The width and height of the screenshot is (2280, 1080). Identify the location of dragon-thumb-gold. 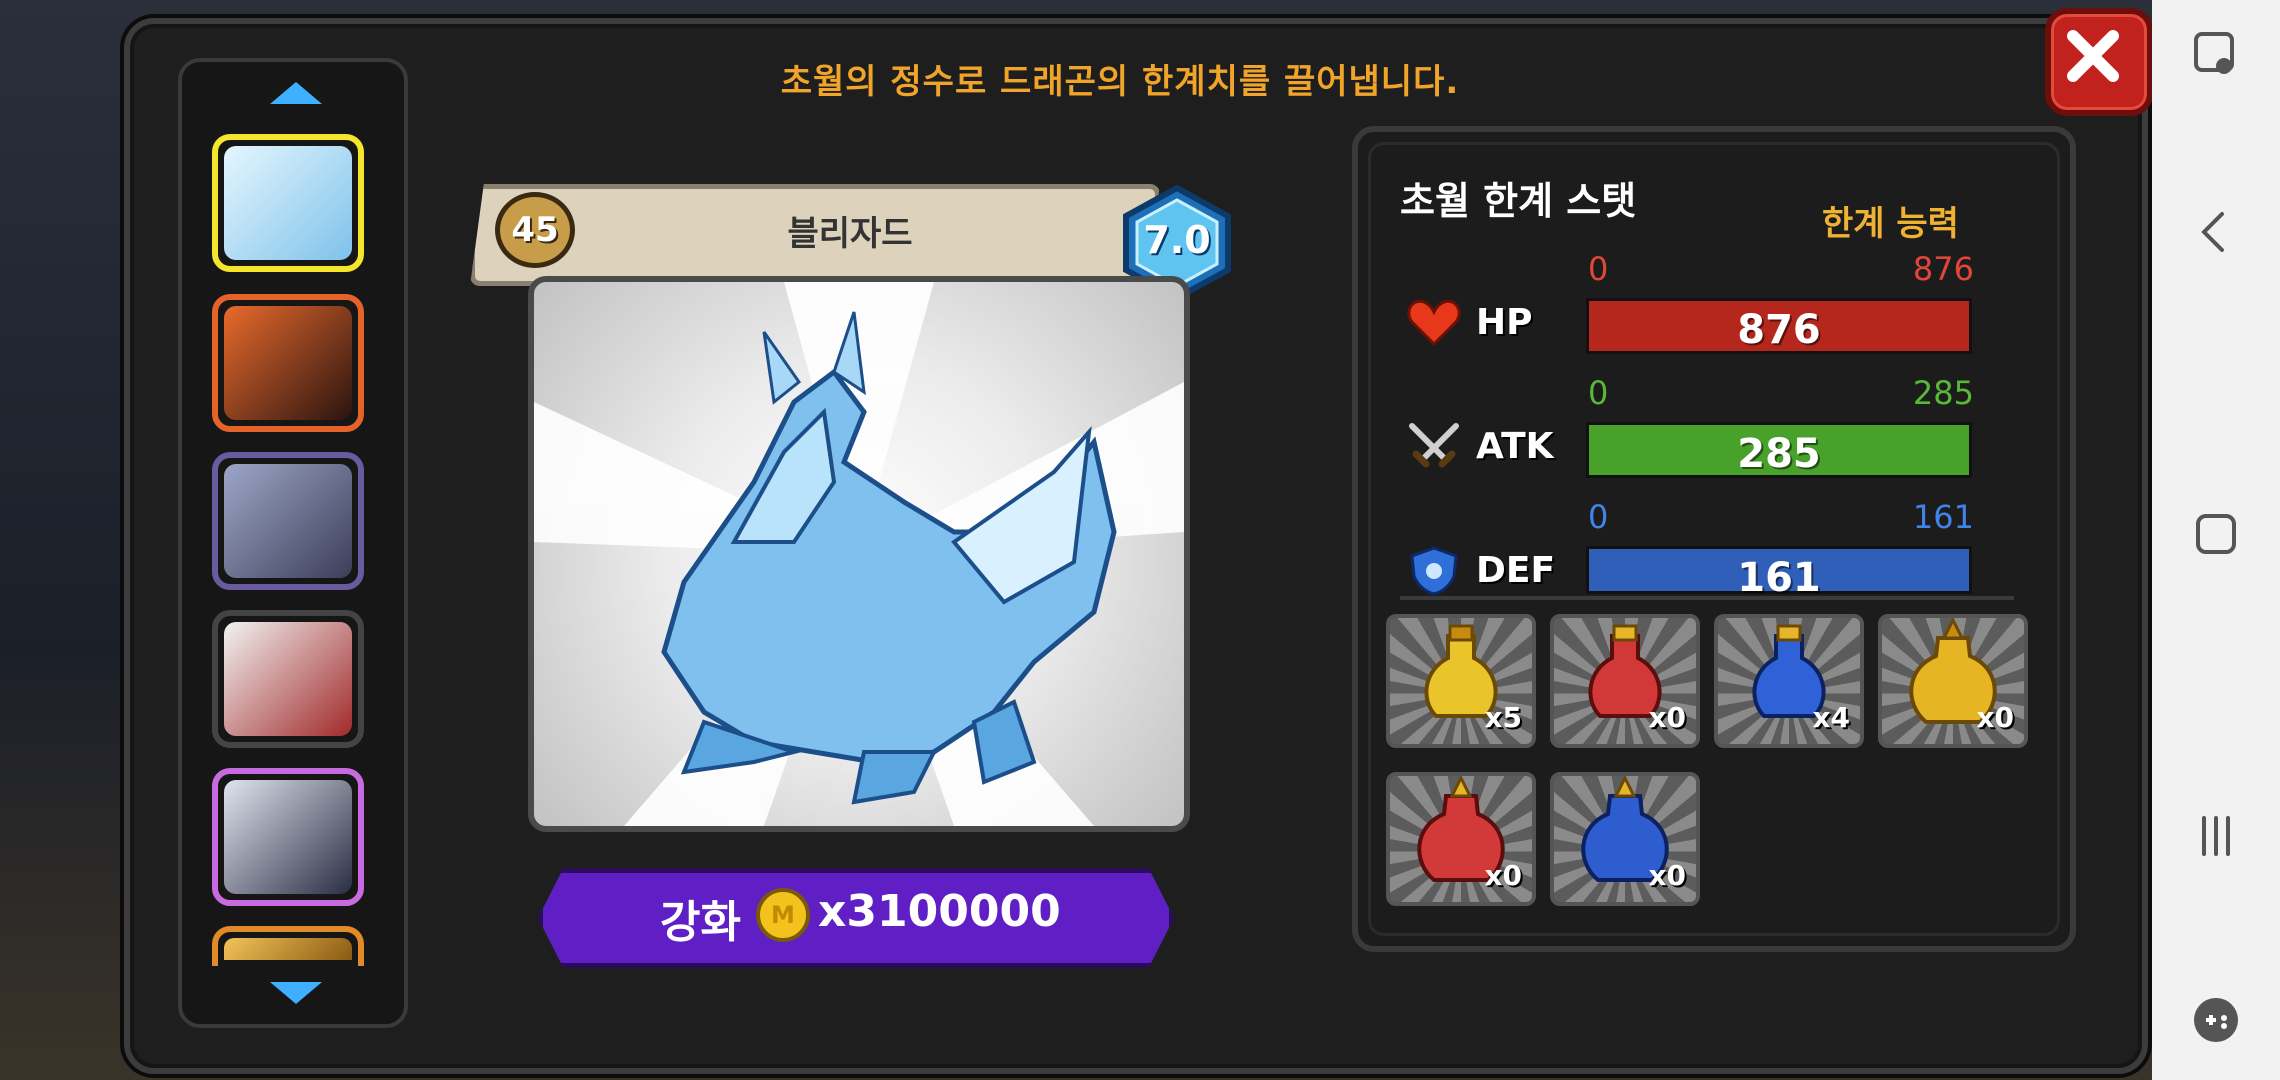
(288, 946).